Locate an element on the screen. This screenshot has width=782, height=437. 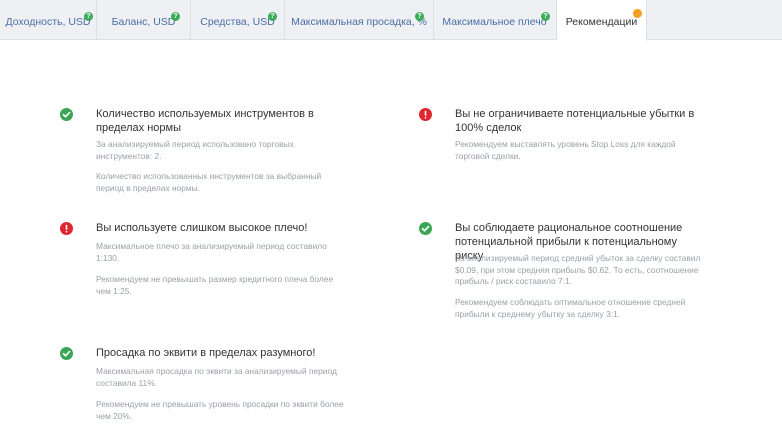
tab-max-drawdown: Максимальная просадка, % ? is located at coordinates (359, 20).